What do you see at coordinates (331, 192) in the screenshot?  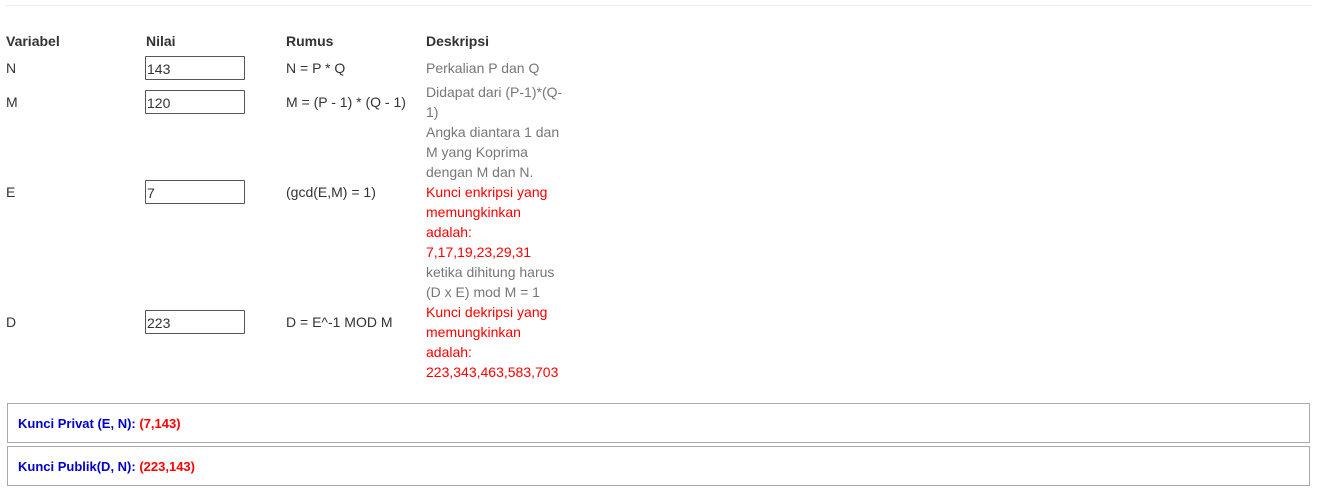 I see `e-formula: (gcd(E,M) = 1)` at bounding box center [331, 192].